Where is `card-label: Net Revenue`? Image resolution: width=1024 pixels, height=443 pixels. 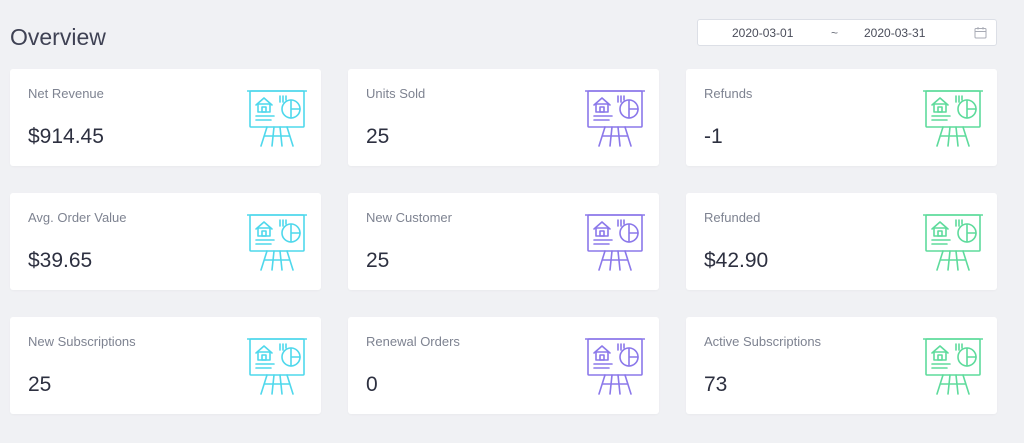
card-label: Net Revenue is located at coordinates (66, 93).